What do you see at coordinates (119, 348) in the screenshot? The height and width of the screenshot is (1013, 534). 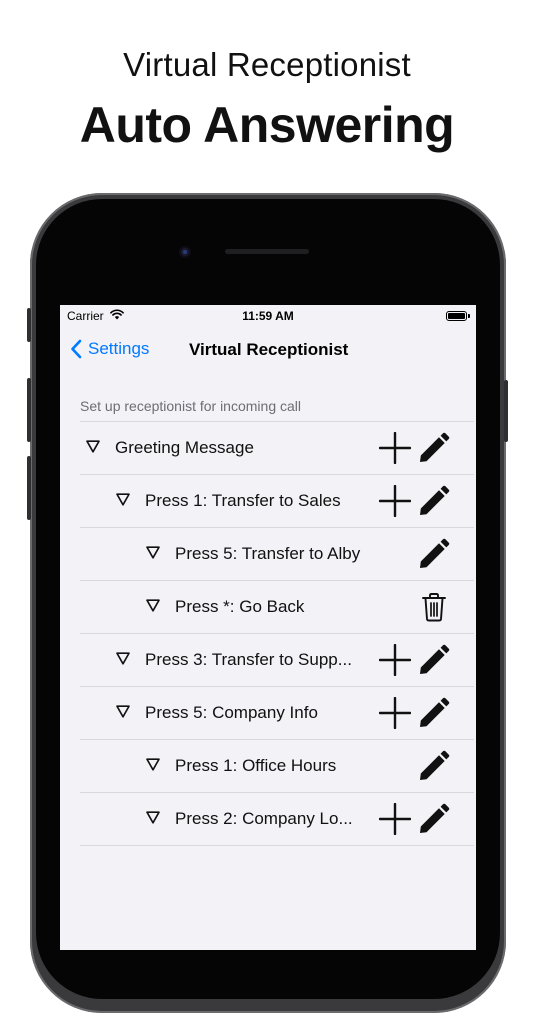 I see `back-button-label: Settings` at bounding box center [119, 348].